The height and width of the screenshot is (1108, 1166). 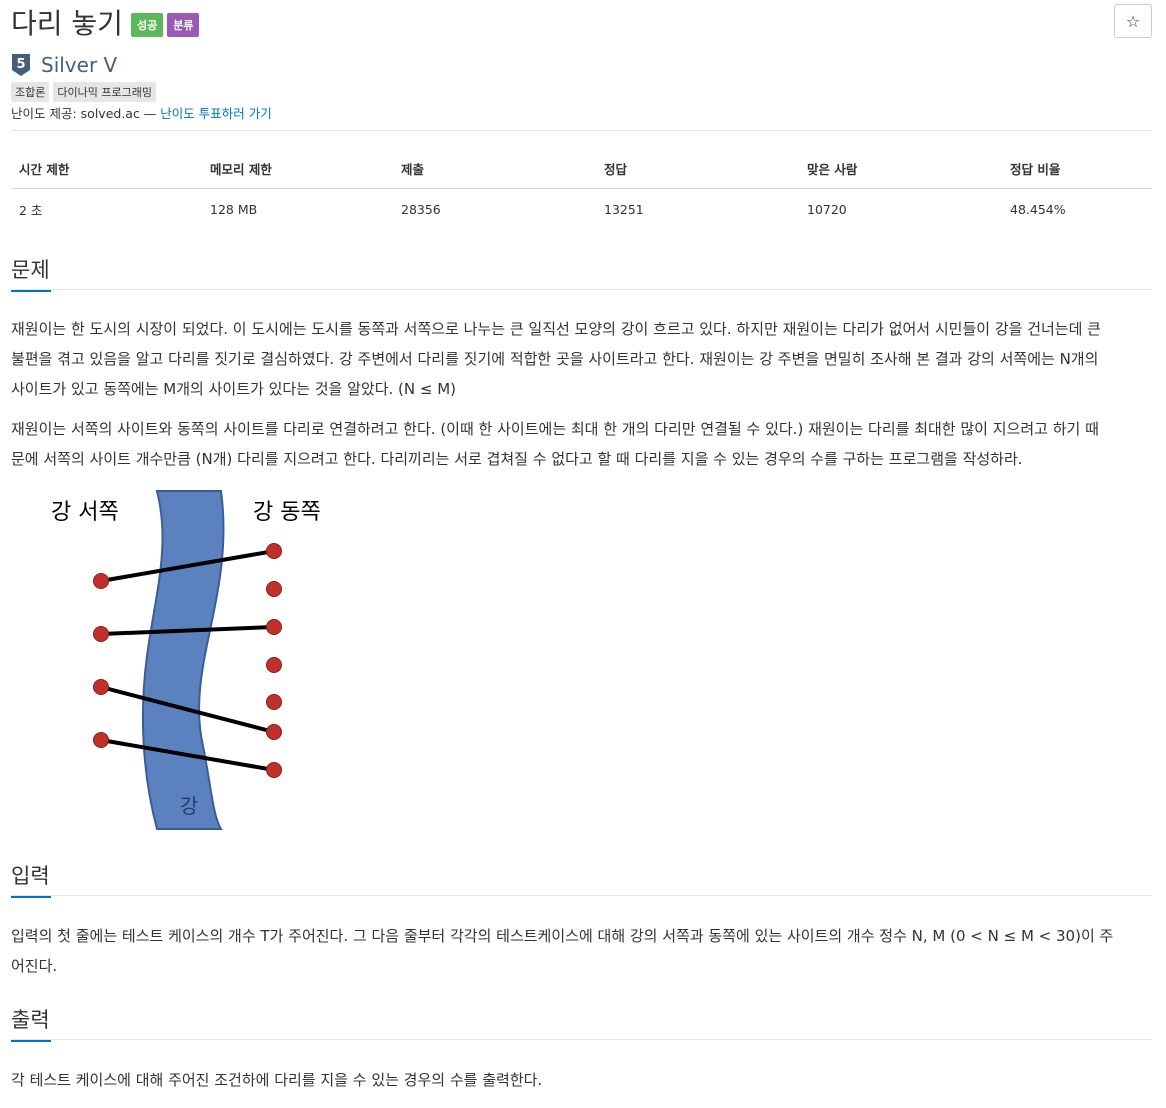 I want to click on header-time-limit: 시간 제한, so click(x=106, y=168).